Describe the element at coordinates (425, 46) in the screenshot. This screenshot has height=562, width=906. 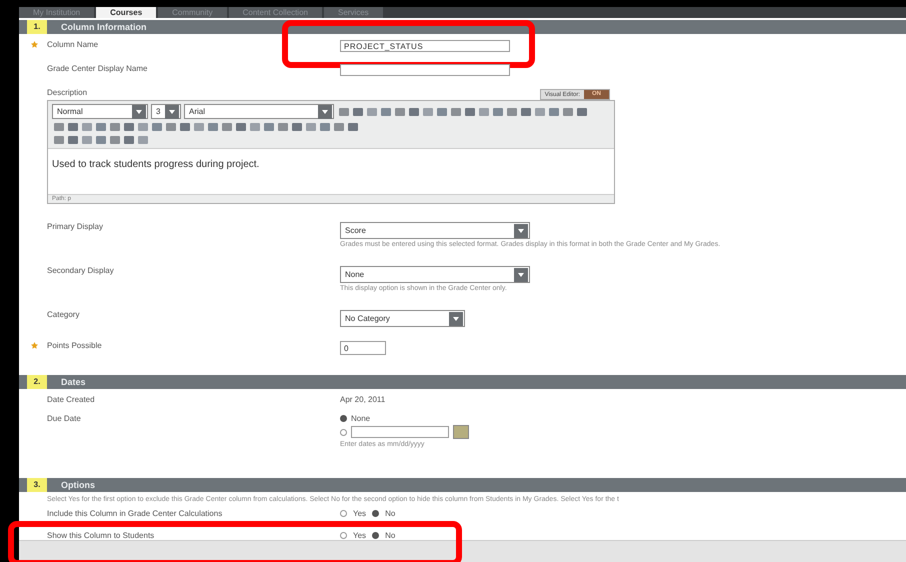
I see `text-input: PROJECT_STATUS` at that location.